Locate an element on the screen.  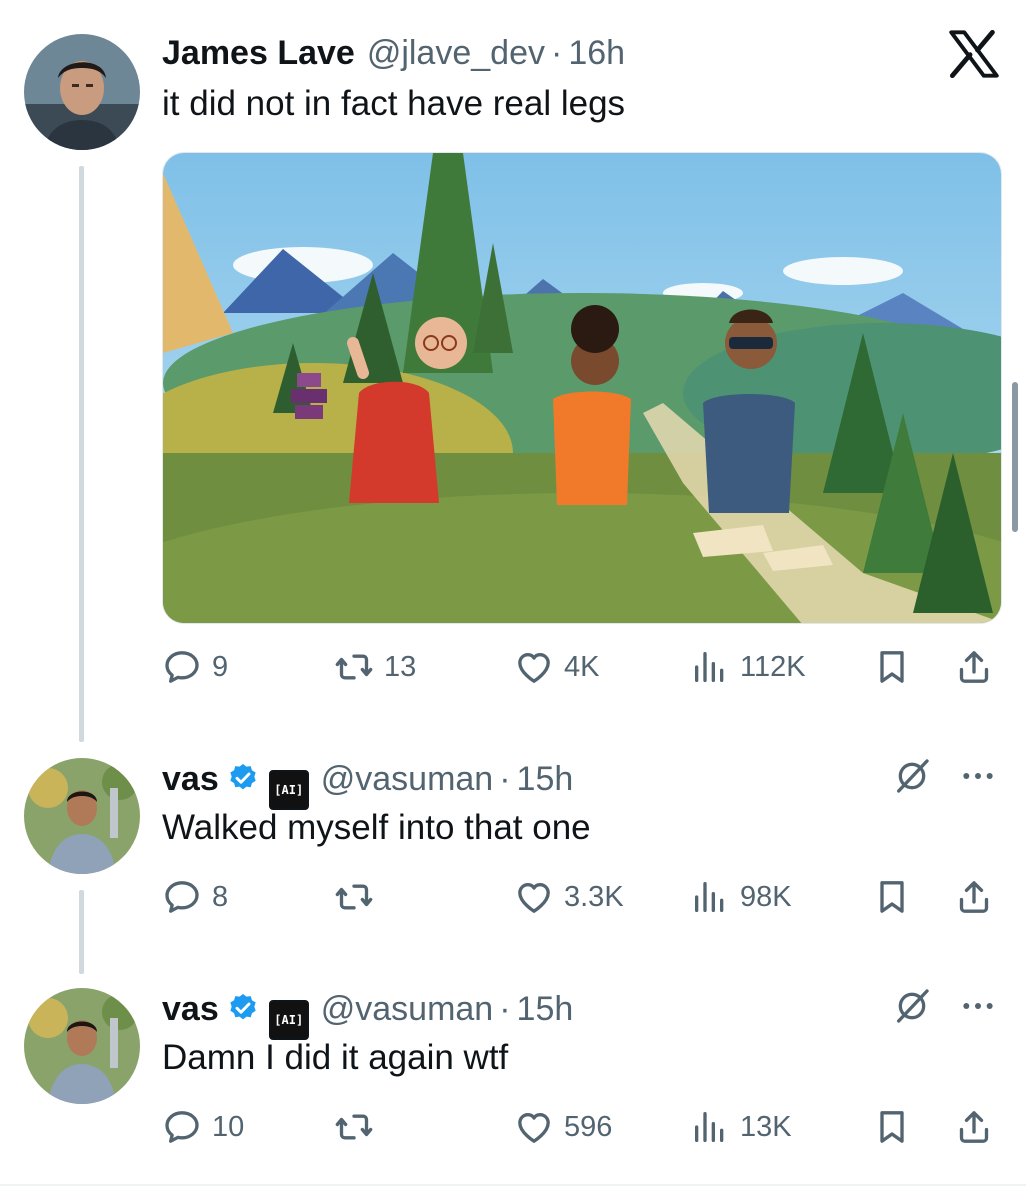
views-button: 98K is located at coordinates (741, 897).